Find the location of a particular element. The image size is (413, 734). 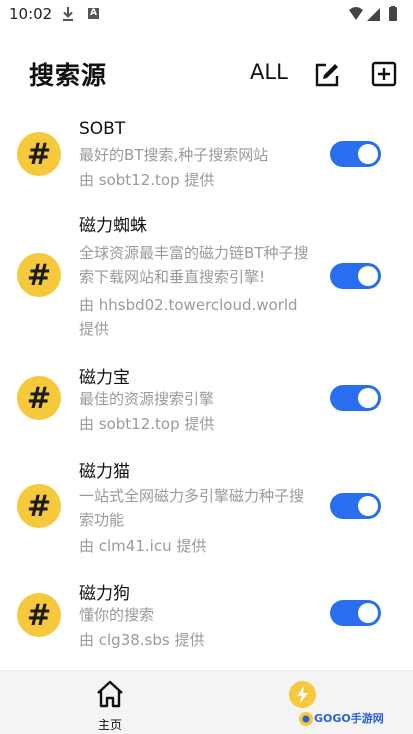

nav-home: 主页 is located at coordinates (110, 705).